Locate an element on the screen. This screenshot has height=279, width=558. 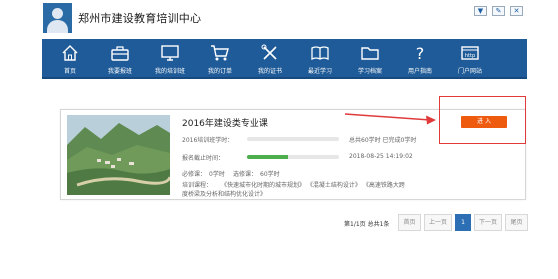
nav-label-home: 首页 is located at coordinates (69, 71).